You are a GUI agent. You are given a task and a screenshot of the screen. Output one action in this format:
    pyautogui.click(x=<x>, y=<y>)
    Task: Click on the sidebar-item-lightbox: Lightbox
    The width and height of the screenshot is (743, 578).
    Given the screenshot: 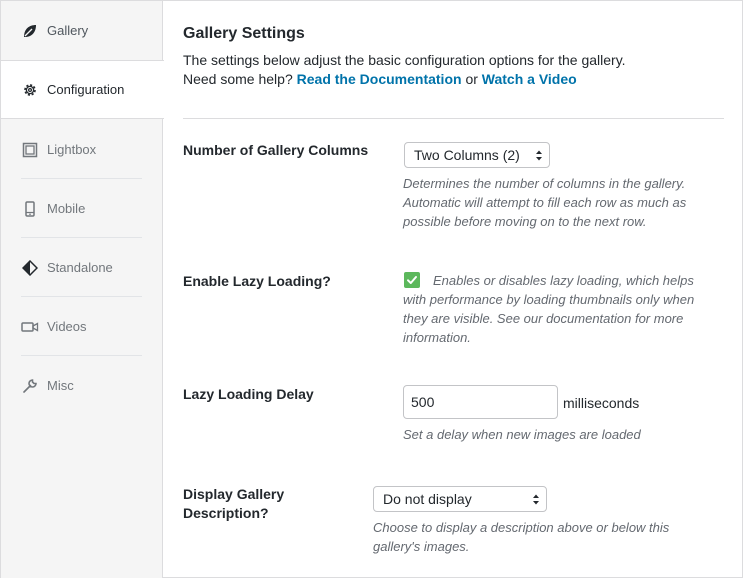 What is the action you would take?
    pyautogui.click(x=82, y=149)
    